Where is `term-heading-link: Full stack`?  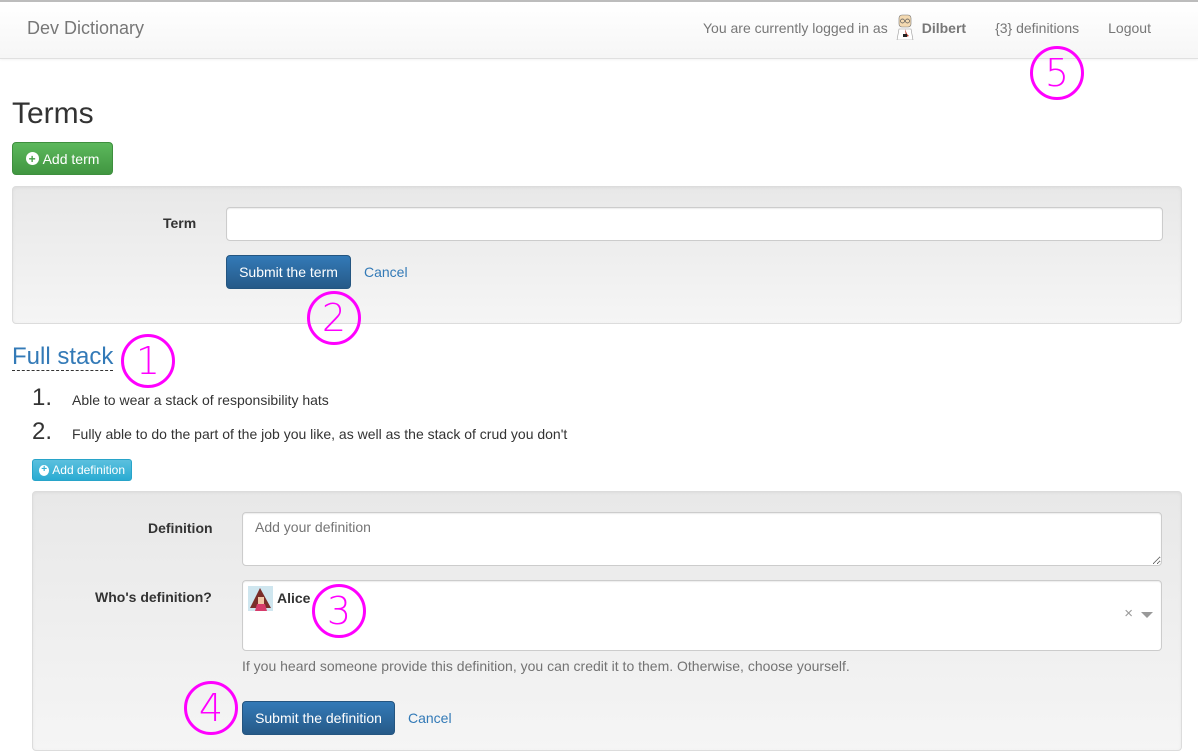 term-heading-link: Full stack is located at coordinates (63, 357).